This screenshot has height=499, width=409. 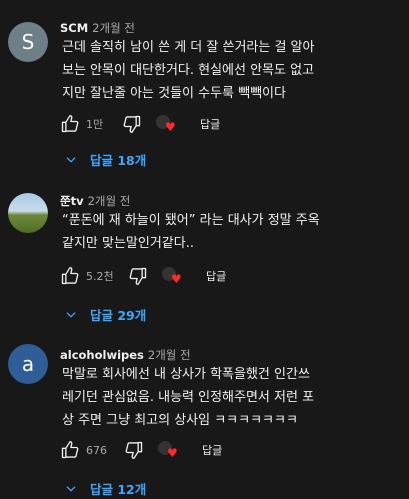 I want to click on comment-author: 쭌tv, so click(x=72, y=201).